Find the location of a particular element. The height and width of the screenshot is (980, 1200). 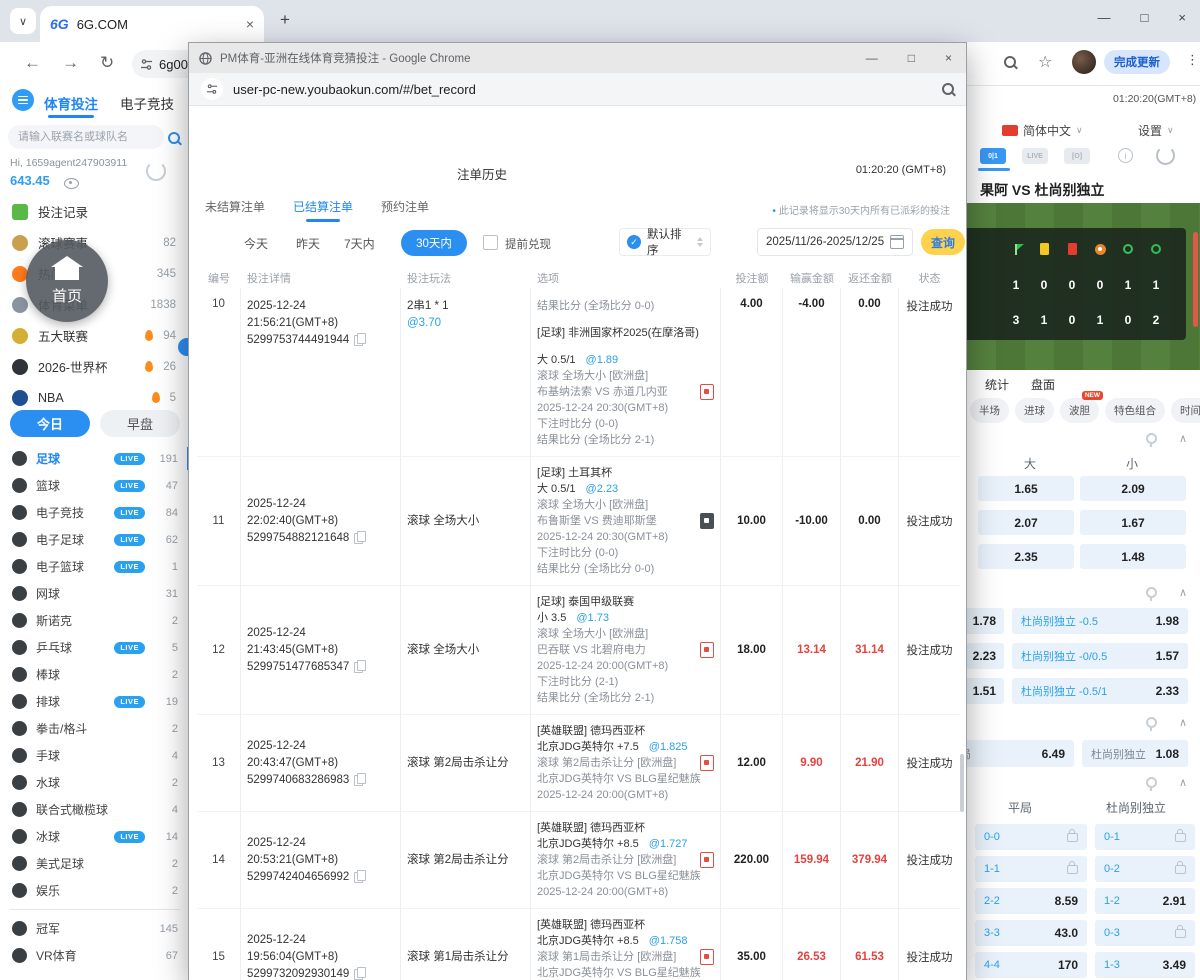

filter-today: 今天 is located at coordinates (256, 243).